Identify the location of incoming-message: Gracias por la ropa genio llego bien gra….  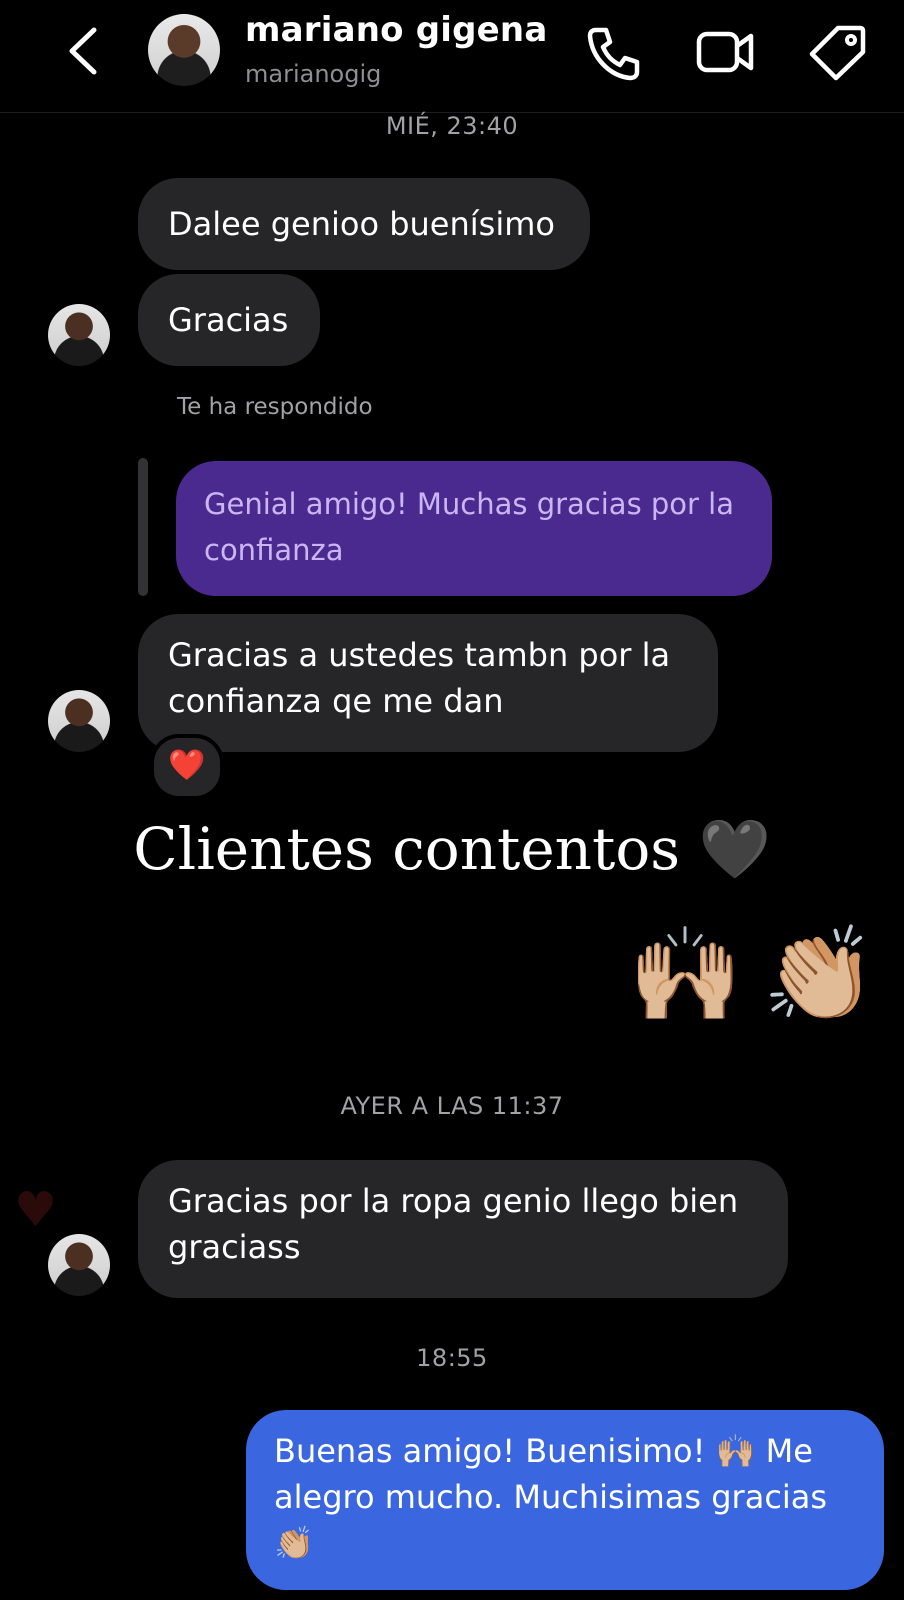
(463, 1229).